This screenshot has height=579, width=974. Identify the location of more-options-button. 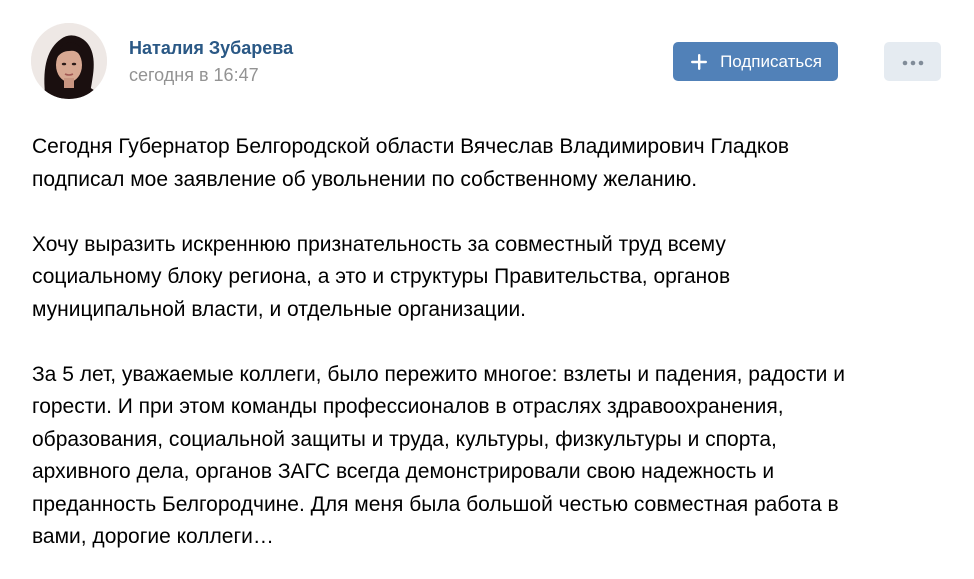
(912, 61).